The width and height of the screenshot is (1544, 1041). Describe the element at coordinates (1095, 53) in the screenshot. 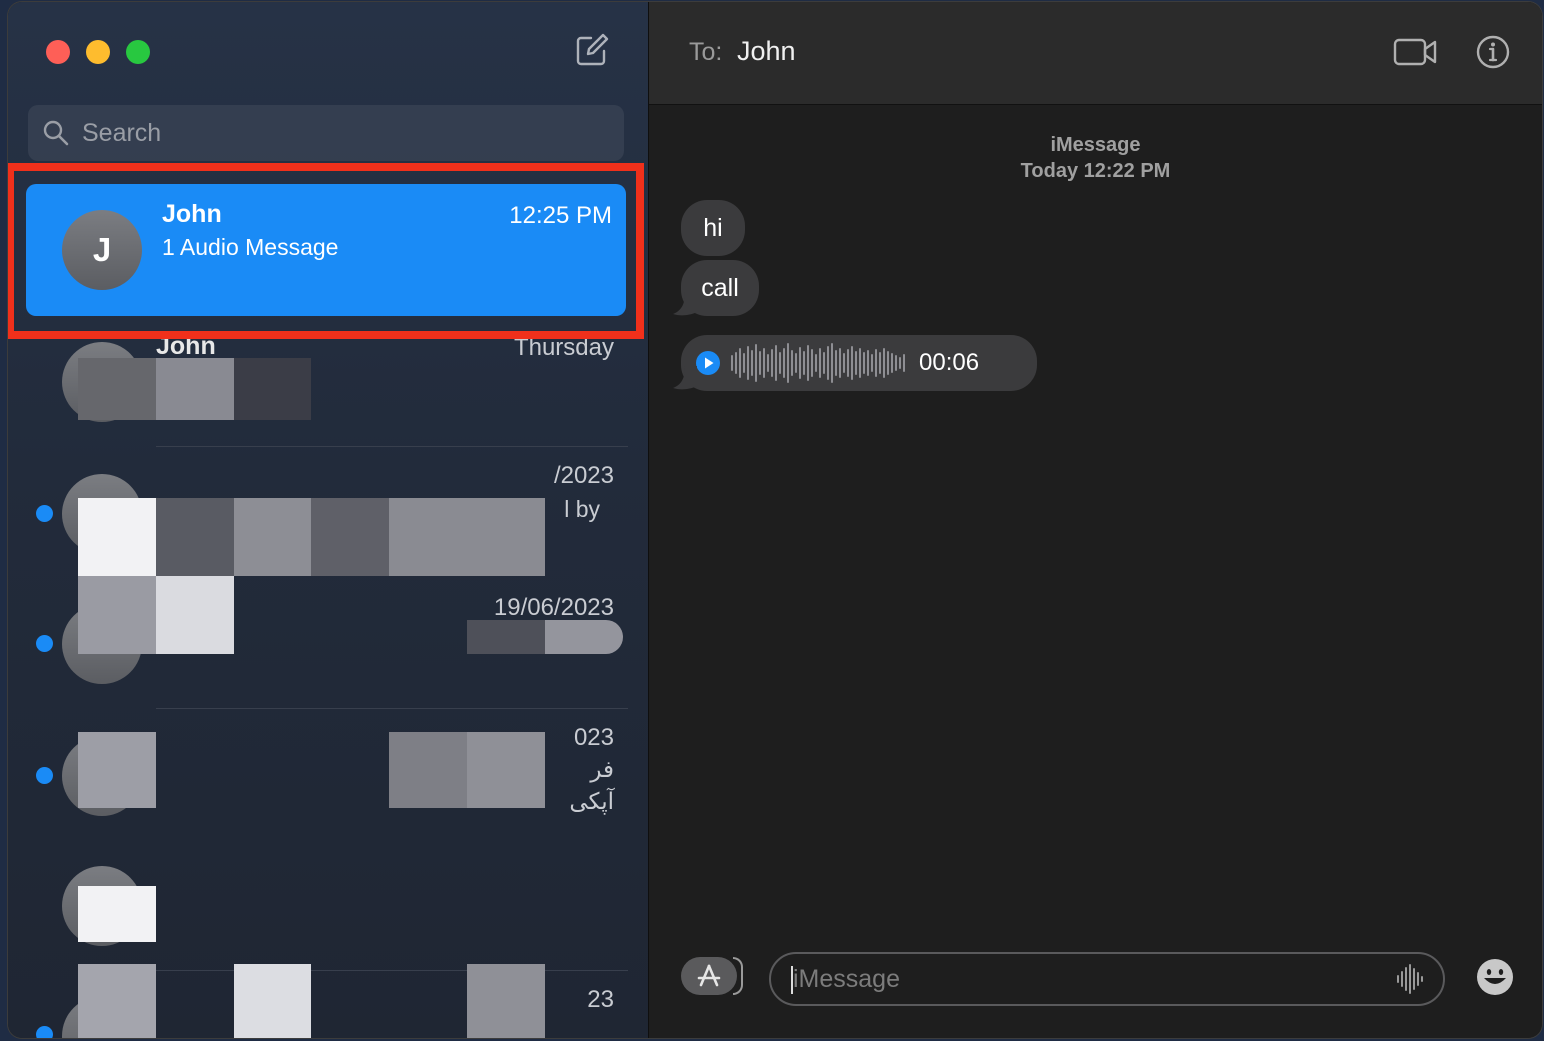

I see `chat-header: To: John` at that location.